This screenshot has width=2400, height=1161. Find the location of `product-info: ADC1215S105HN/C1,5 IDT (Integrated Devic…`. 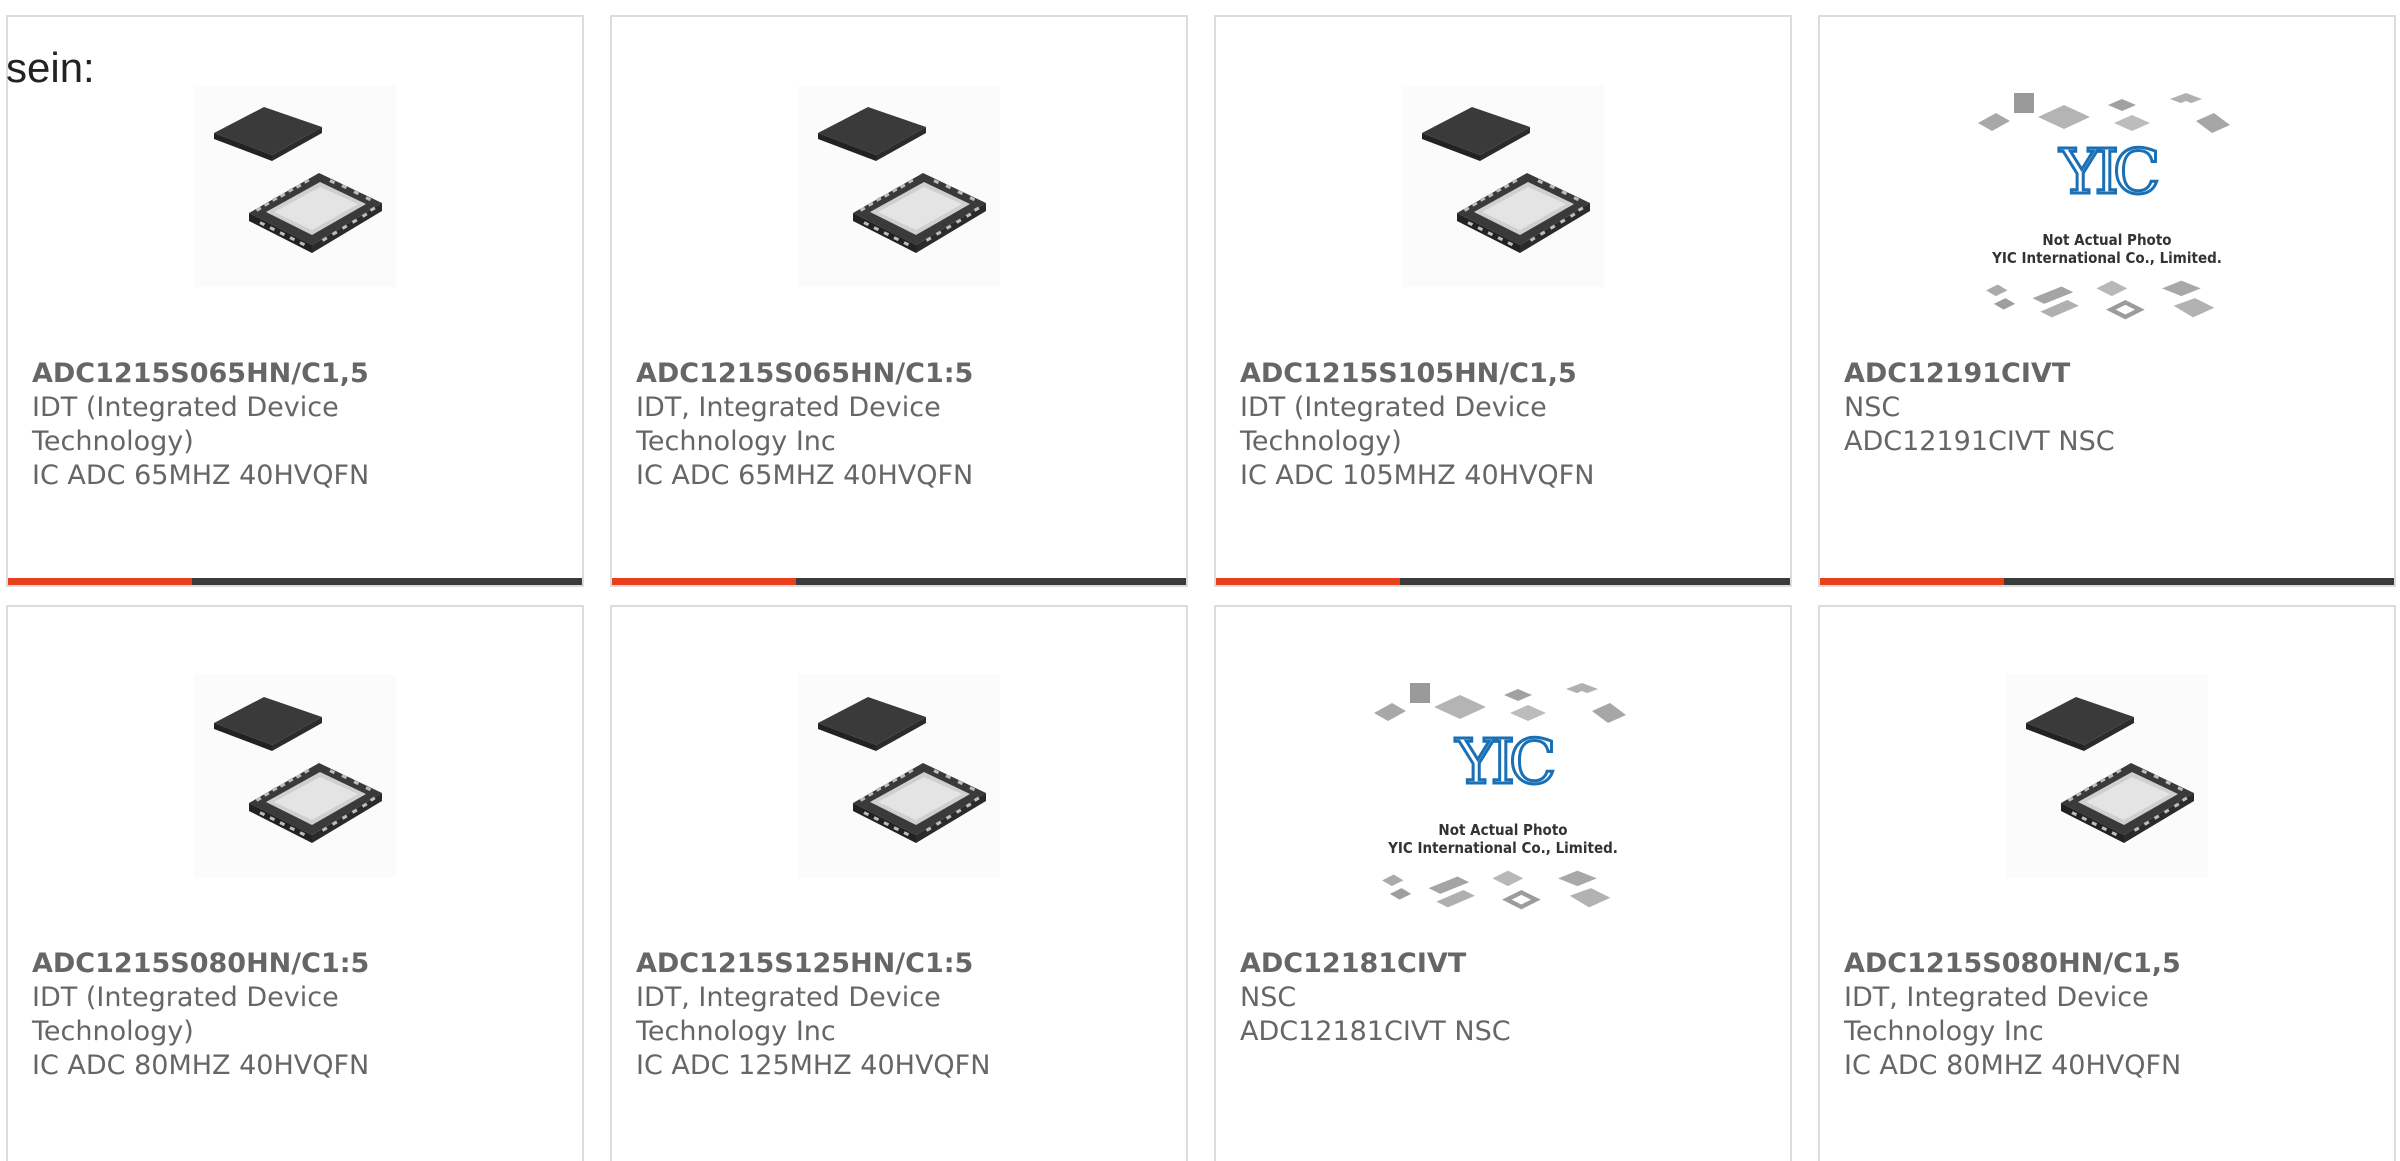

product-info: ADC1215S105HN/C1,5 IDT (Integrated Devic… is located at coordinates (1420, 425).